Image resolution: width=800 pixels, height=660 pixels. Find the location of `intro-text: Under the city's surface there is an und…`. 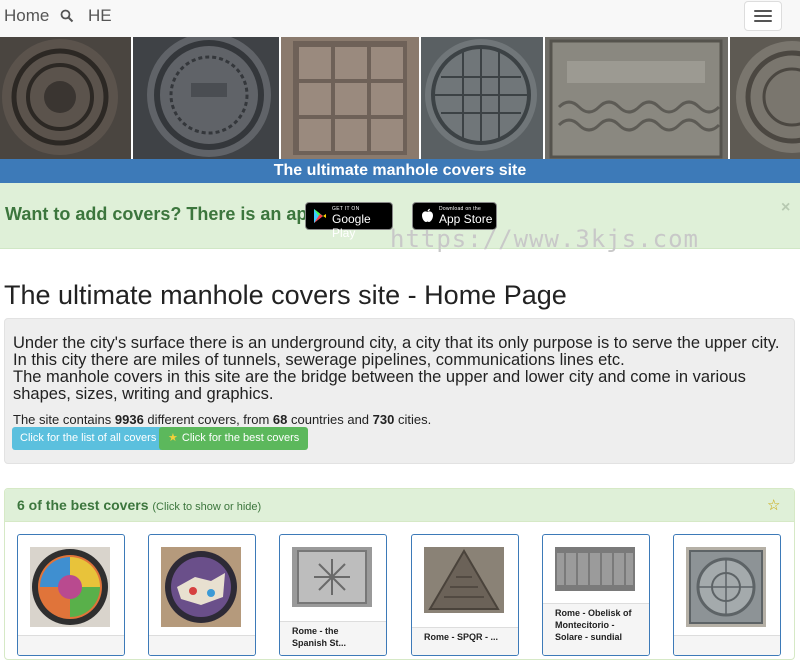

intro-text: Under the city's surface there is an und… is located at coordinates (398, 369).